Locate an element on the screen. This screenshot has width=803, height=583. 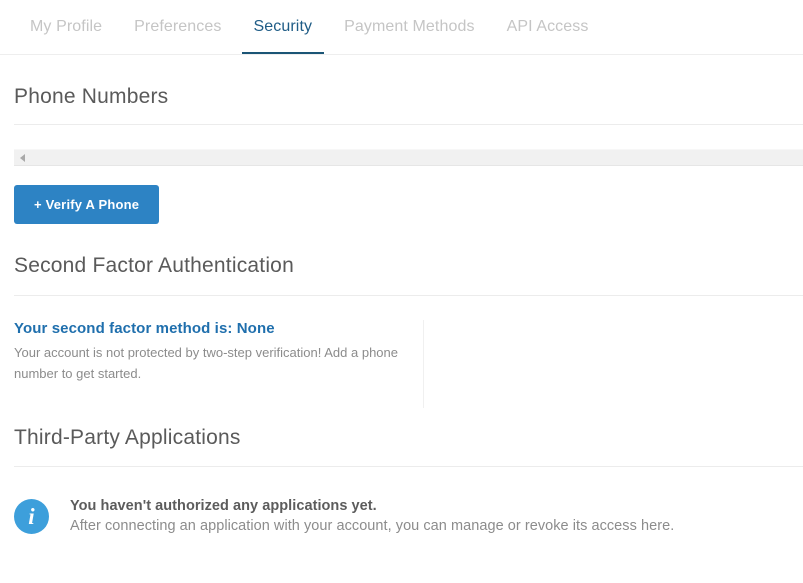
tab-my-profile: My Profile is located at coordinates (66, 26).